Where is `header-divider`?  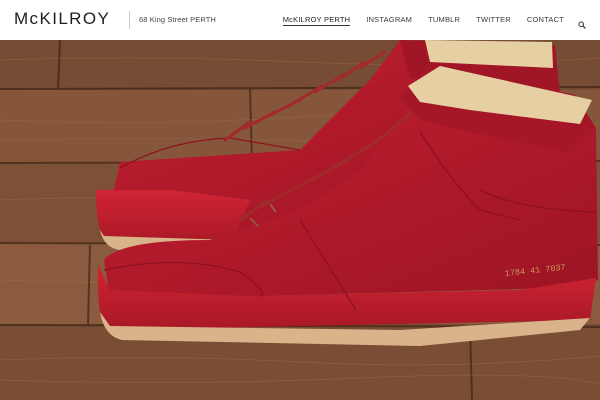
header-divider is located at coordinates (129, 20).